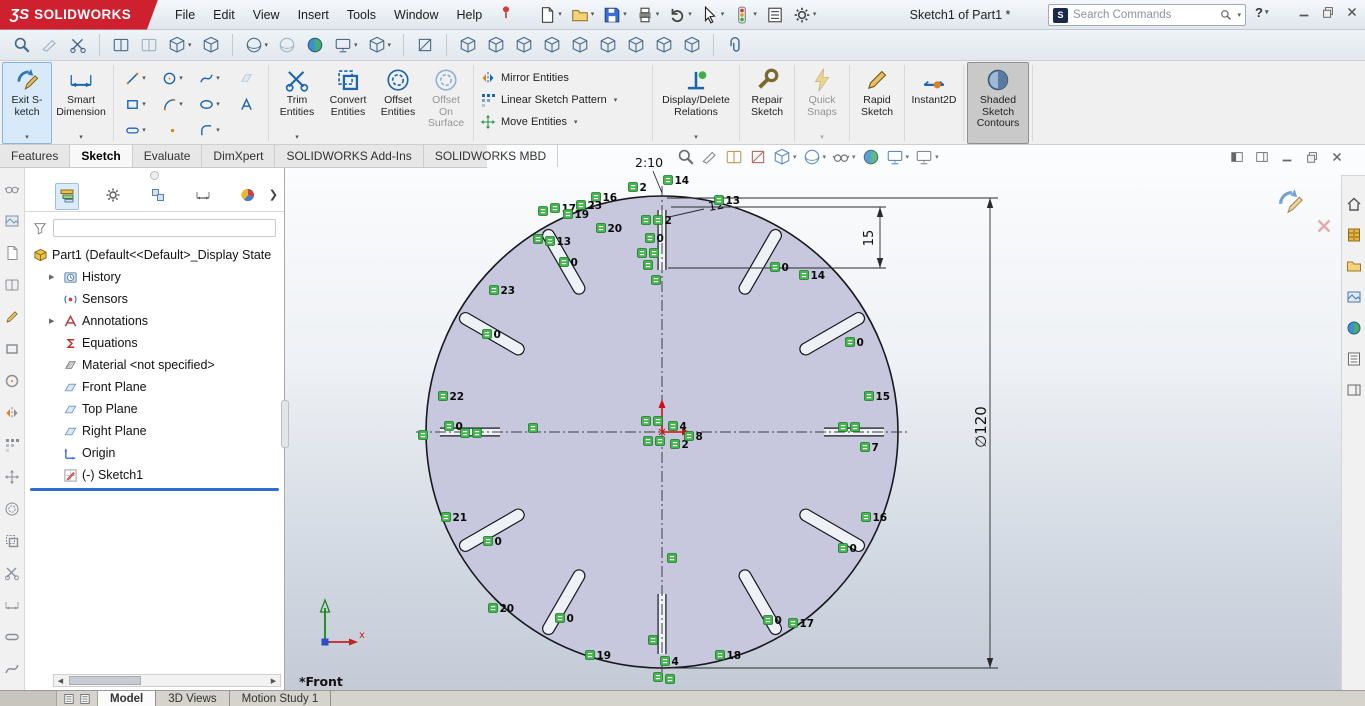  Describe the element at coordinates (1354, 392) in the screenshot. I see `forum-icon` at that location.